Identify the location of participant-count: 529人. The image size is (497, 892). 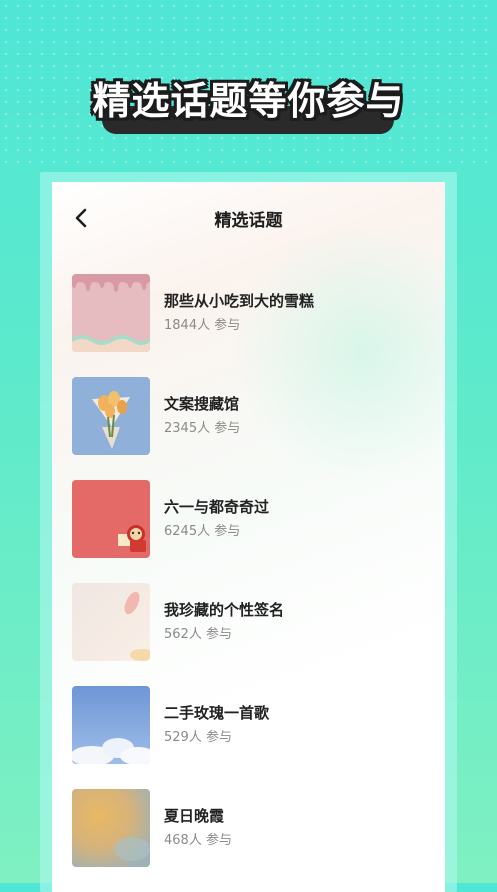
(183, 737).